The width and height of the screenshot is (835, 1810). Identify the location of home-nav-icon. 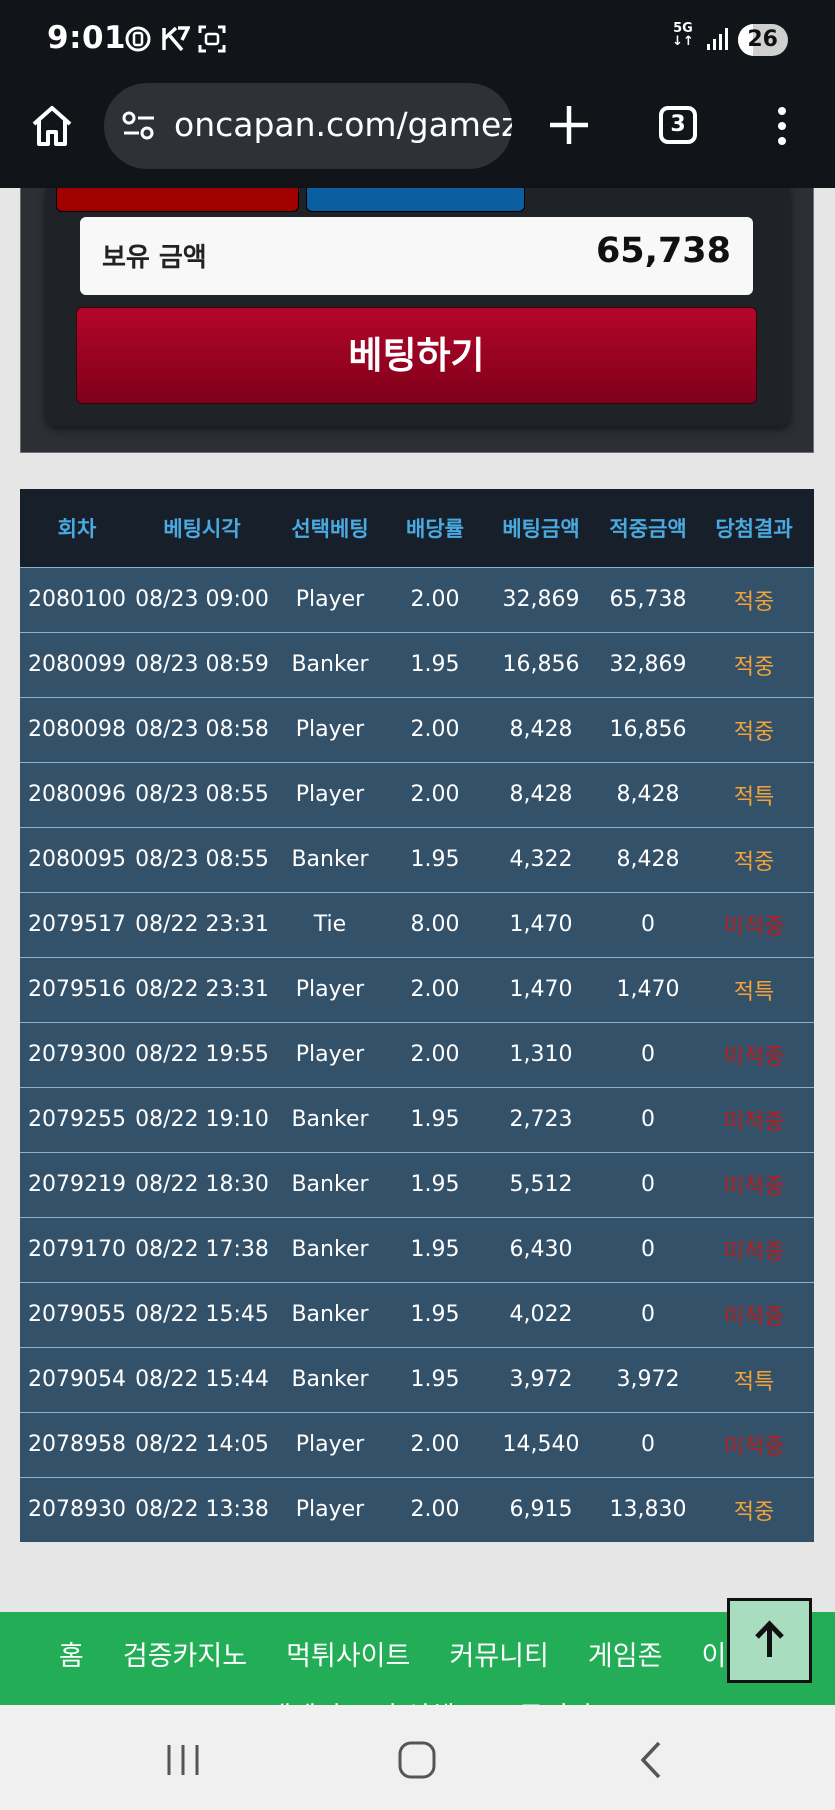
(417, 1760).